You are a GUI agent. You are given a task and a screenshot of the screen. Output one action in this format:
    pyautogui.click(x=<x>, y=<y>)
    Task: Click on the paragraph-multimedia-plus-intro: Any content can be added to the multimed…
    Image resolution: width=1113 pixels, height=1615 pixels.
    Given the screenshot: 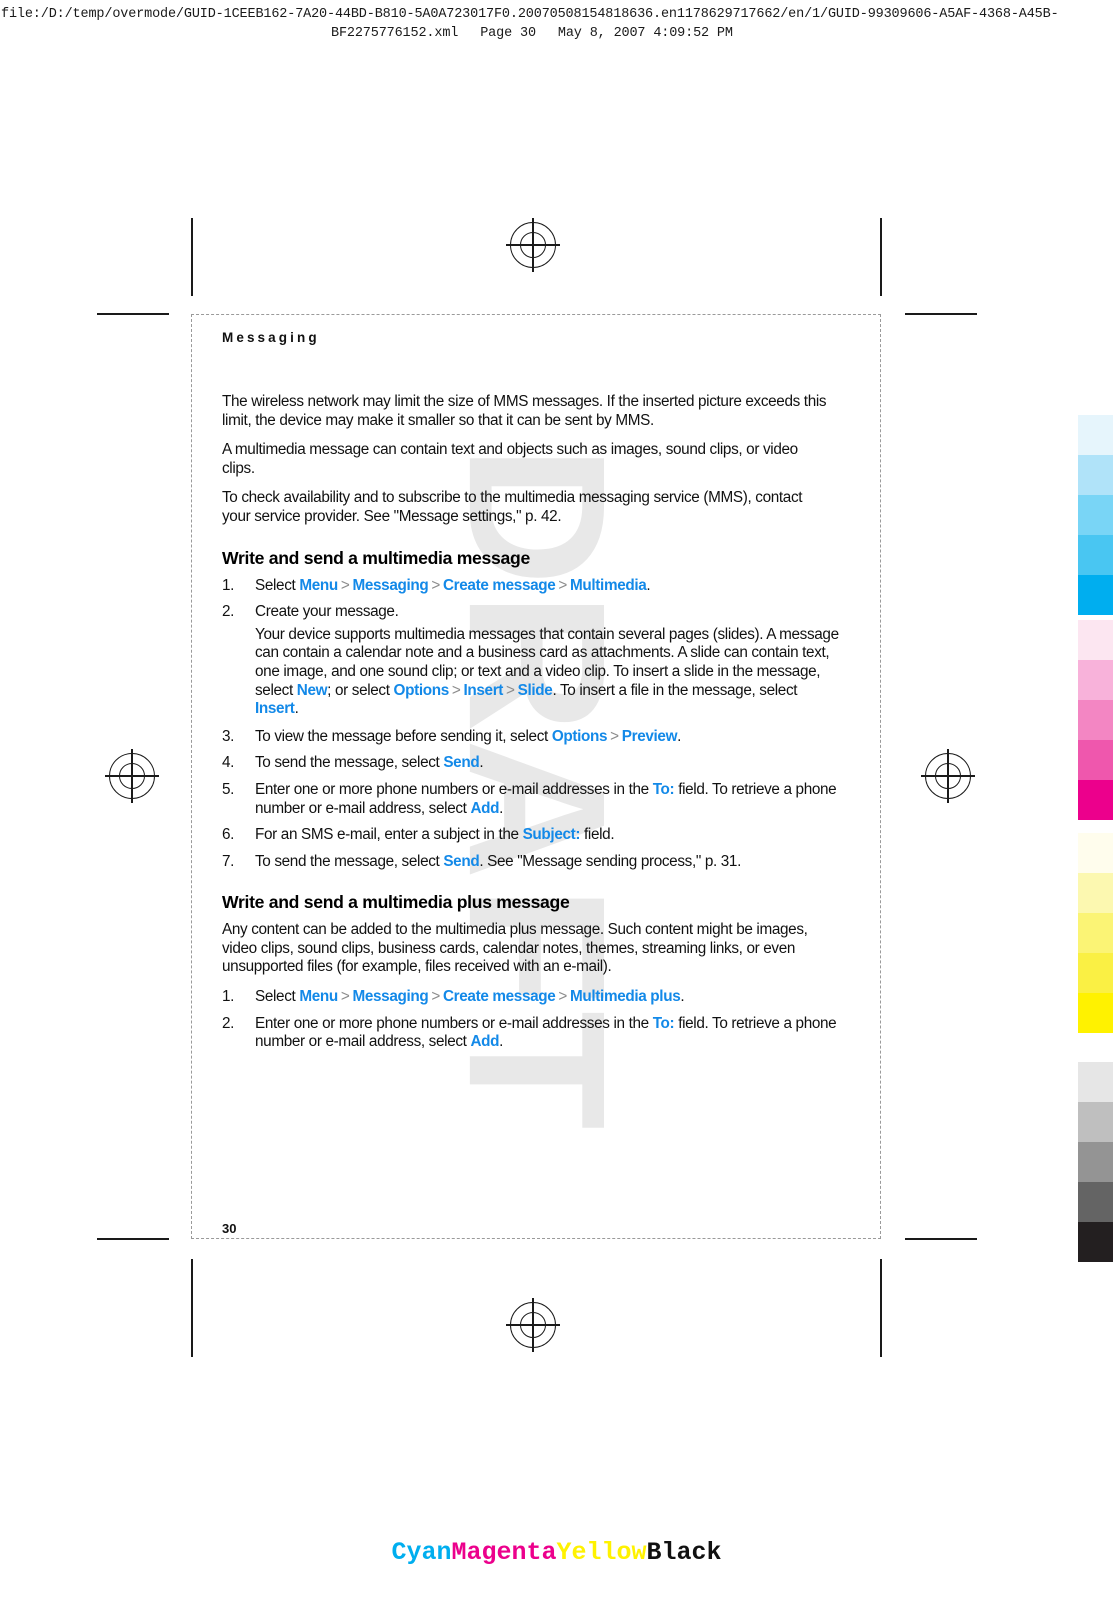 What is the action you would take?
    pyautogui.click(x=515, y=948)
    